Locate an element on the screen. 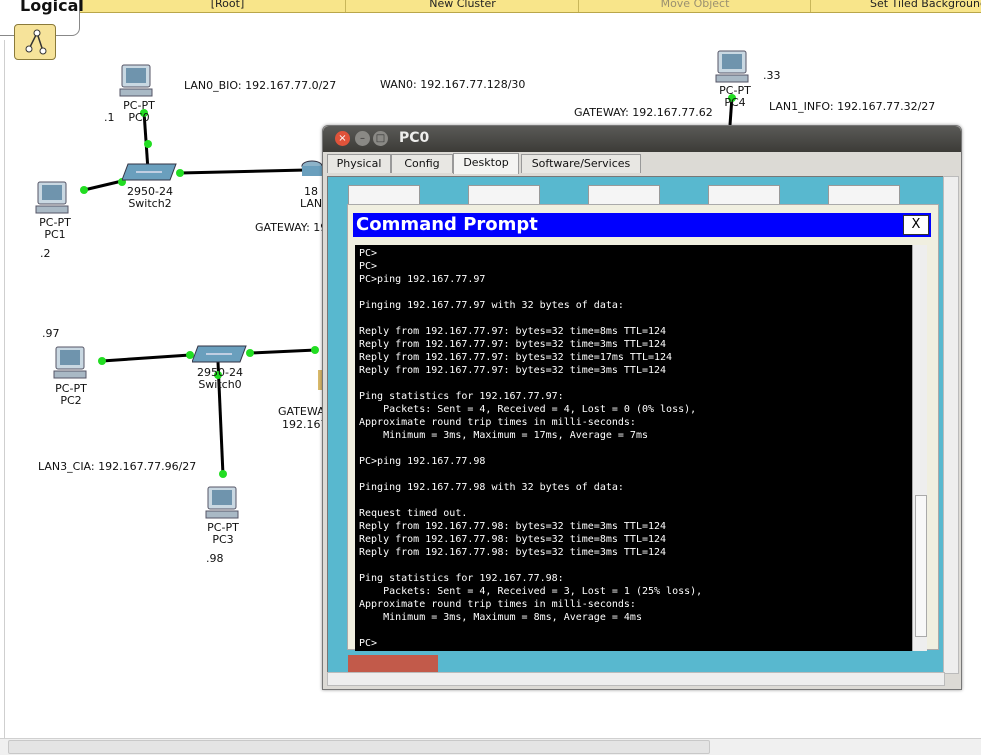 This screenshot has height=755, width=981. lan1-label: LAN1_INFO: 192.167.77.32/27 is located at coordinates (852, 106).